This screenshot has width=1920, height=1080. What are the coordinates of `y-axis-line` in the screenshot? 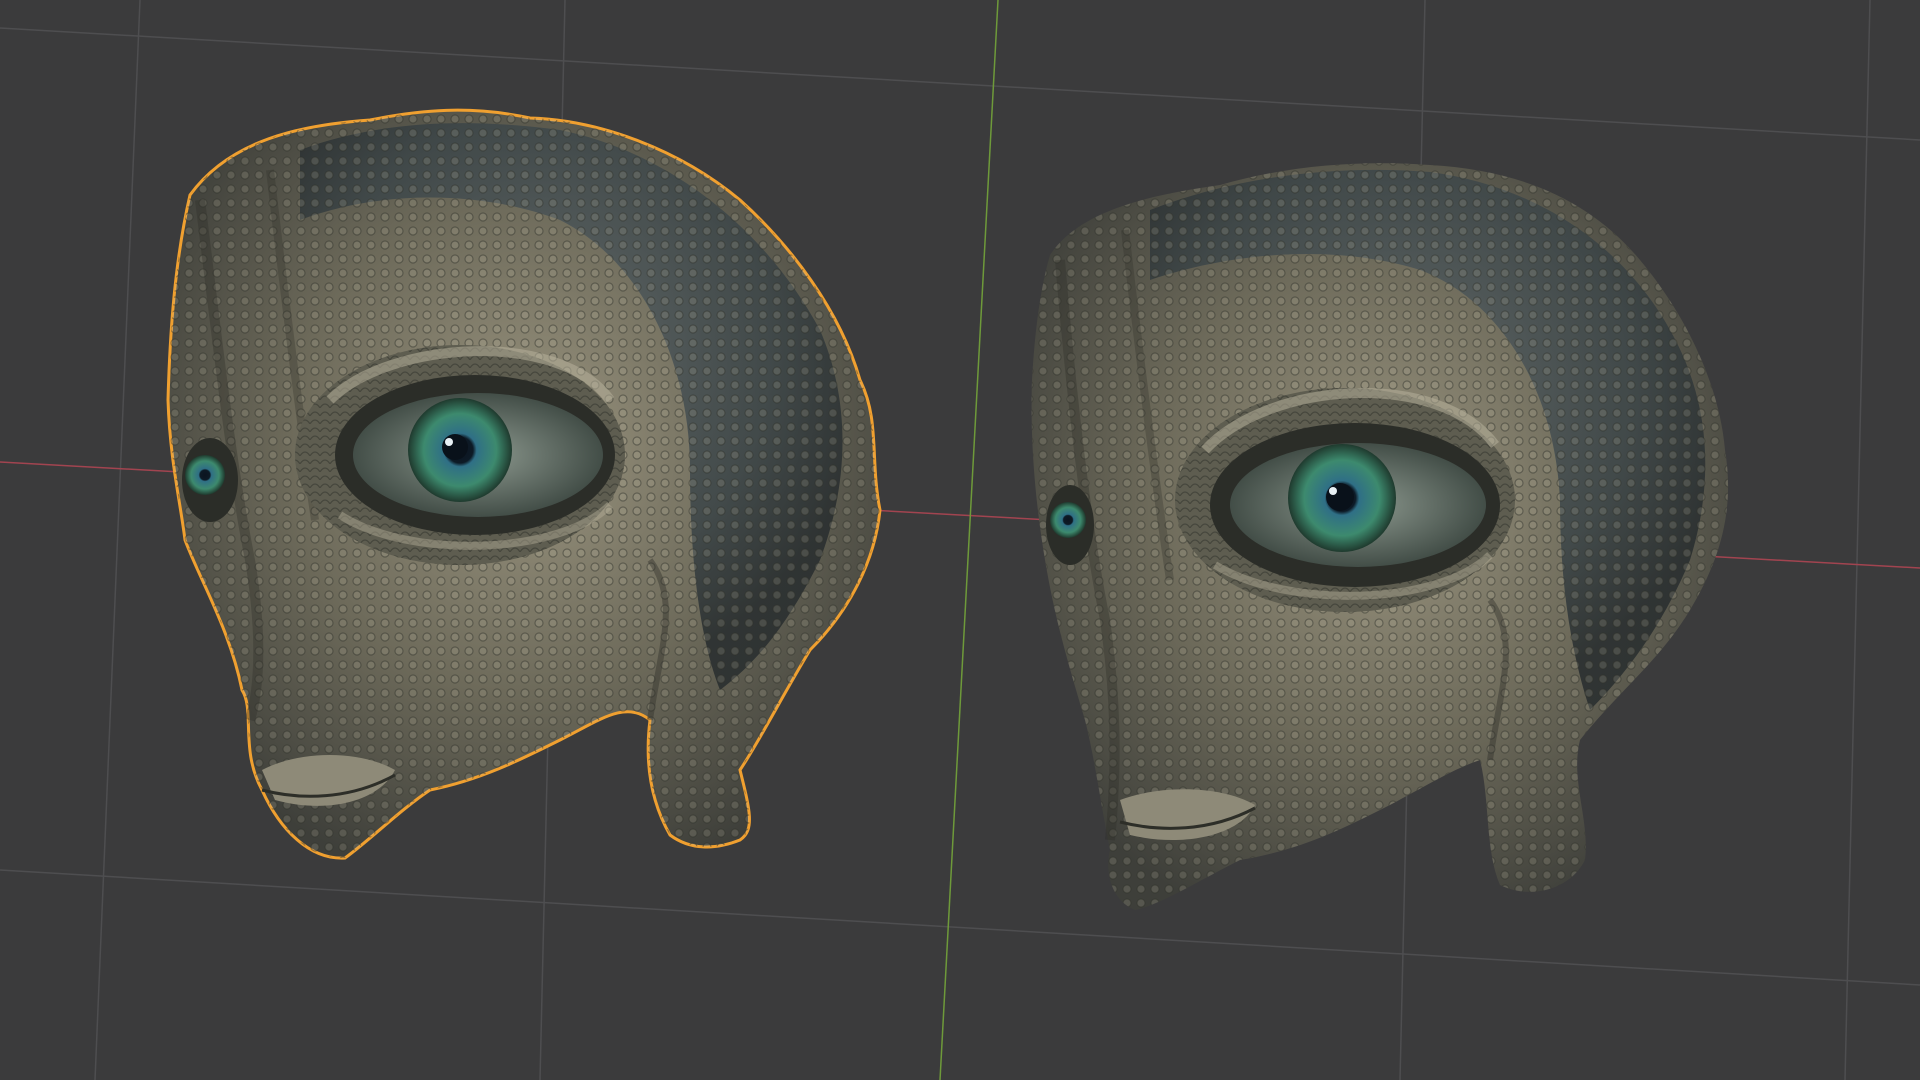 It's located at (969, 540).